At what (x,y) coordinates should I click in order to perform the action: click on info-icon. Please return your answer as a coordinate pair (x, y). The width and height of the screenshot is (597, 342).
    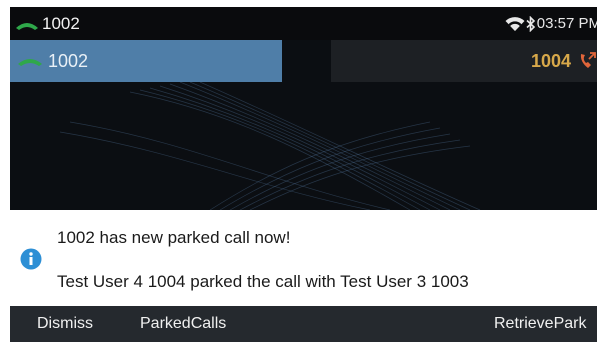
    Looking at the image, I should click on (31, 259).